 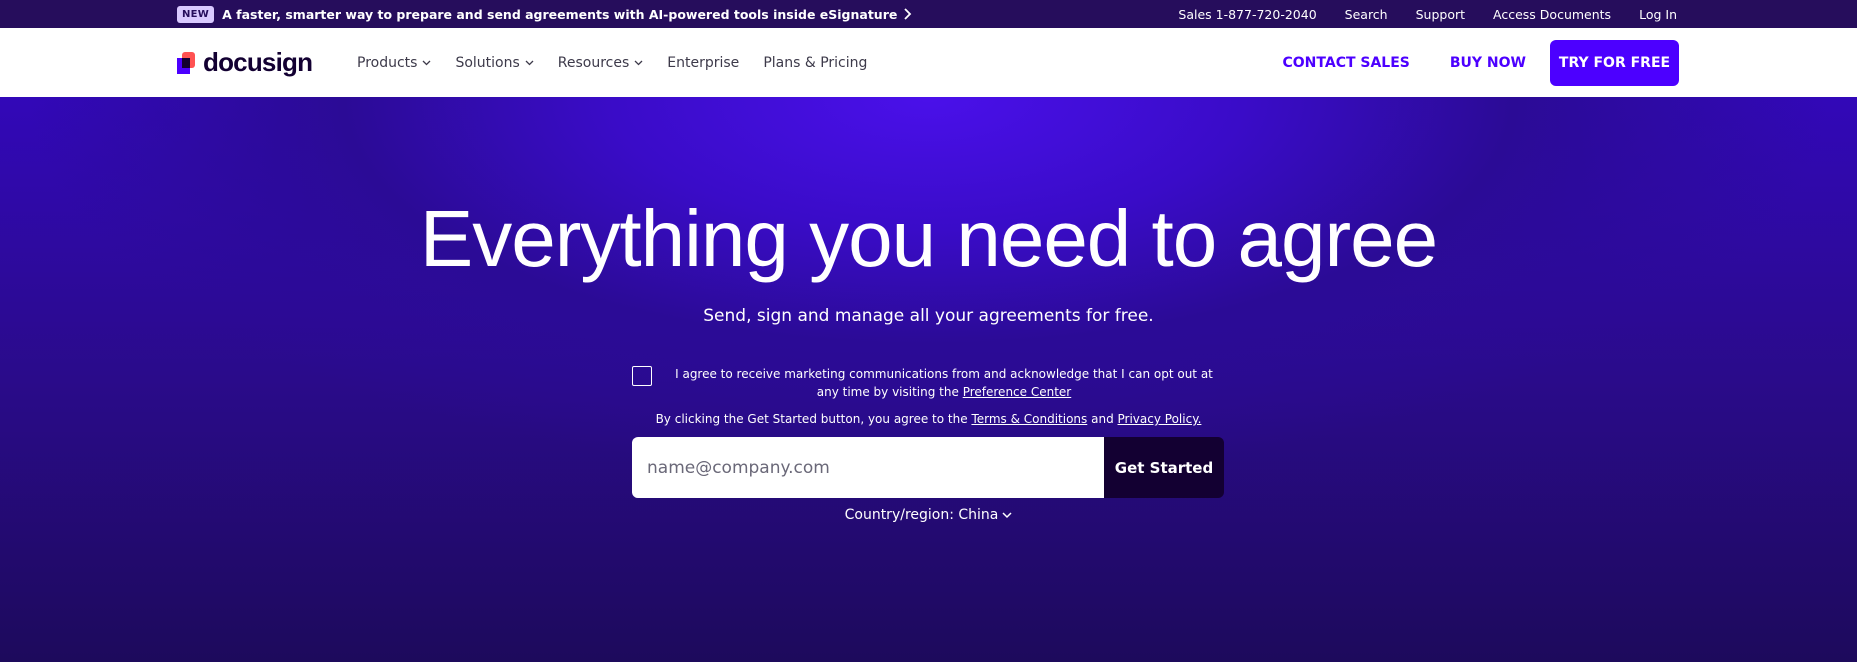 I want to click on country-selector: Country/region: China, so click(x=929, y=515).